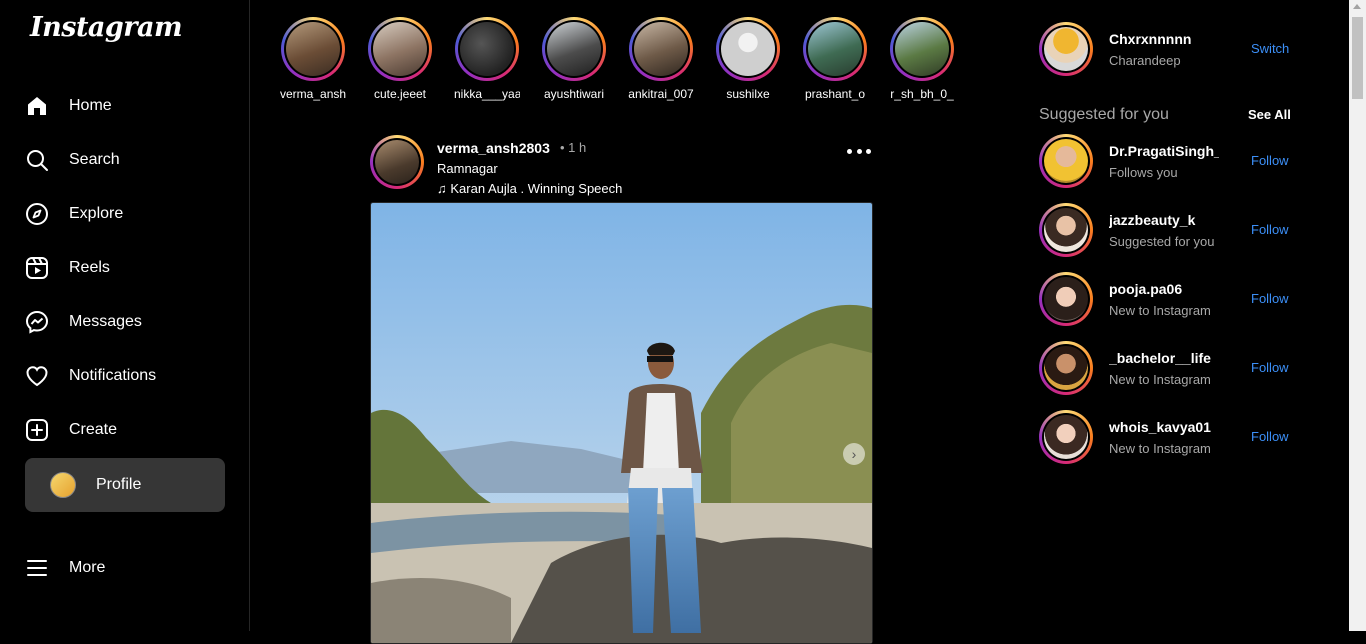 This screenshot has height=644, width=1366. Describe the element at coordinates (1169, 50) in the screenshot. I see `current-account: Chxrxnnnnn Charandeep Switch` at that location.